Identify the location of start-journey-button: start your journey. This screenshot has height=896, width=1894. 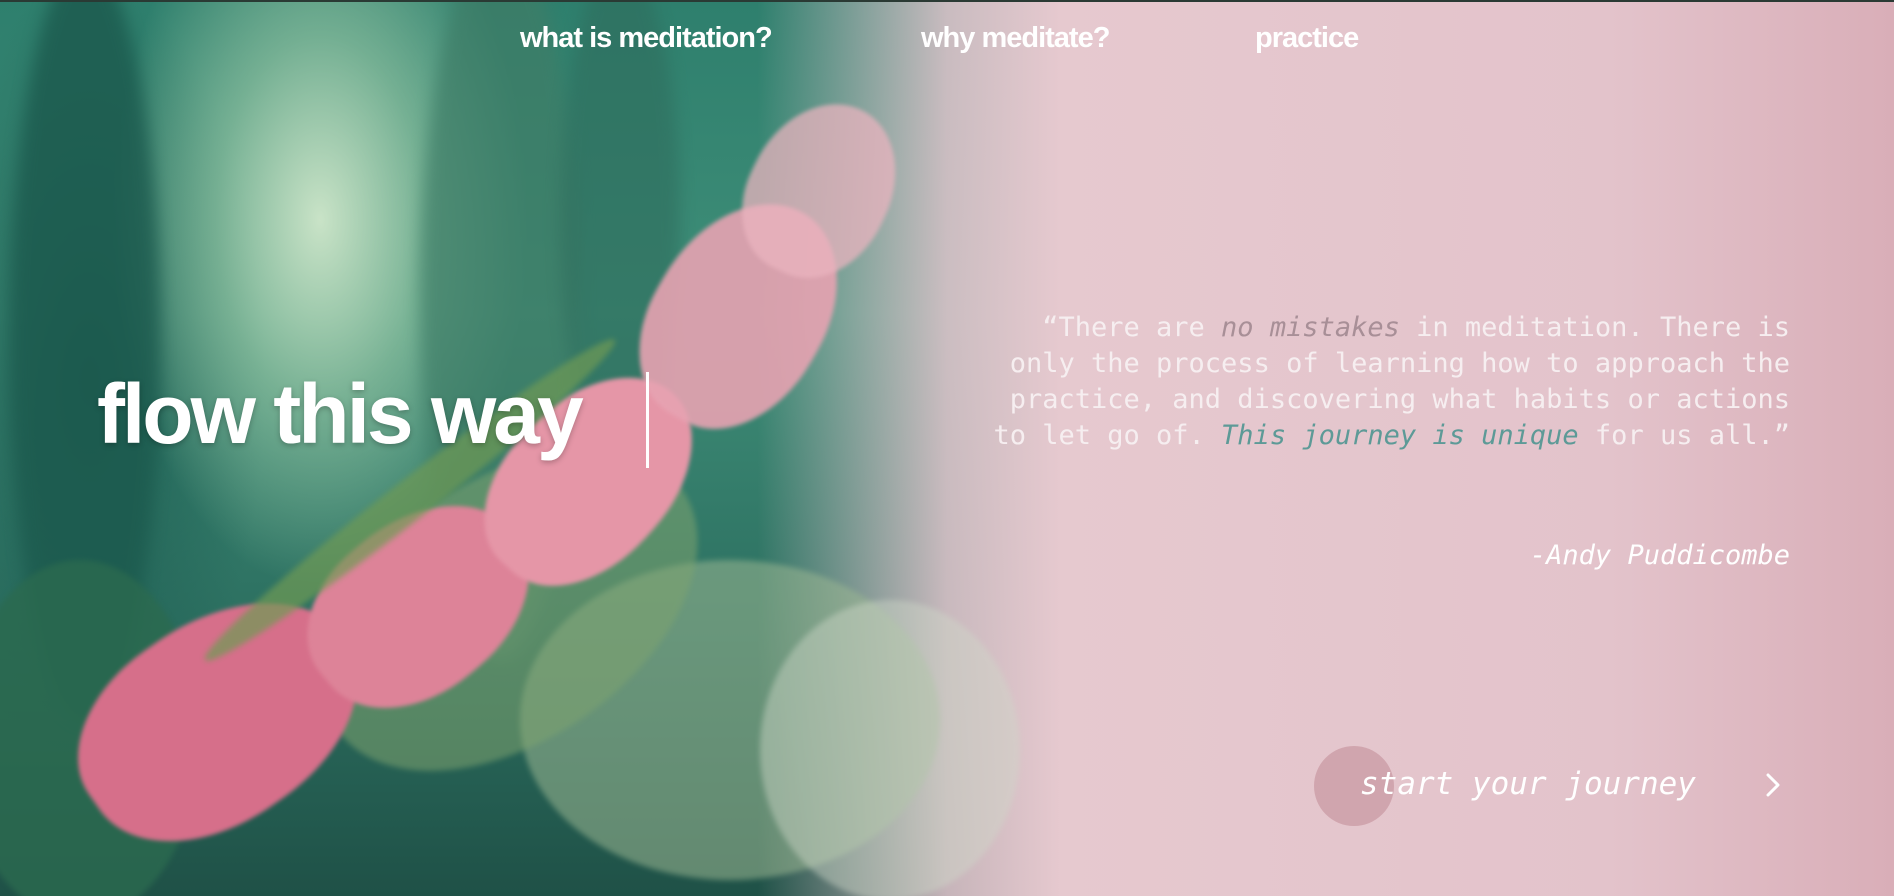
(1559, 786).